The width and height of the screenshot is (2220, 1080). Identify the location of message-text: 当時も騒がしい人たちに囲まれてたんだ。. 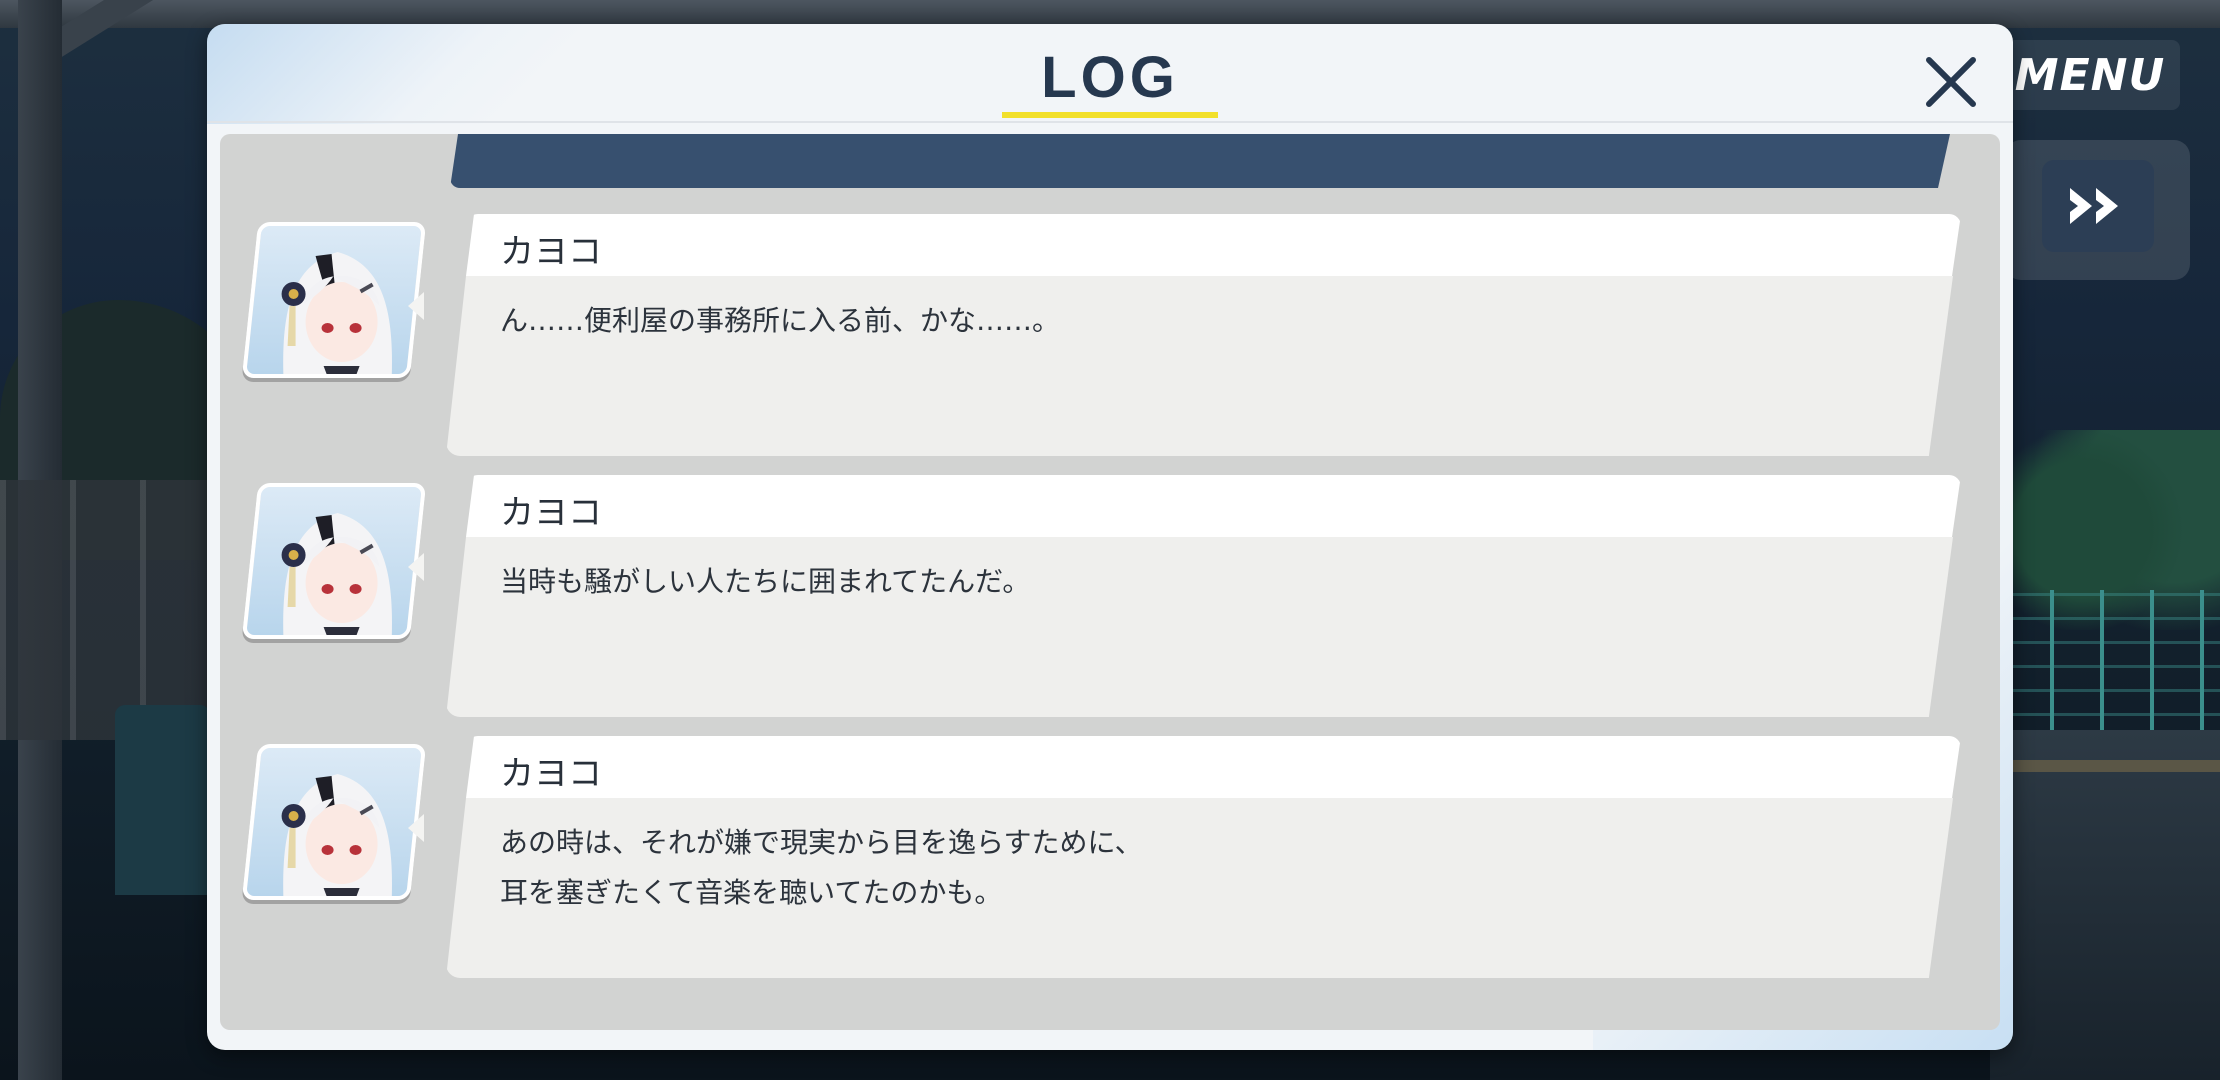
(1190, 582).